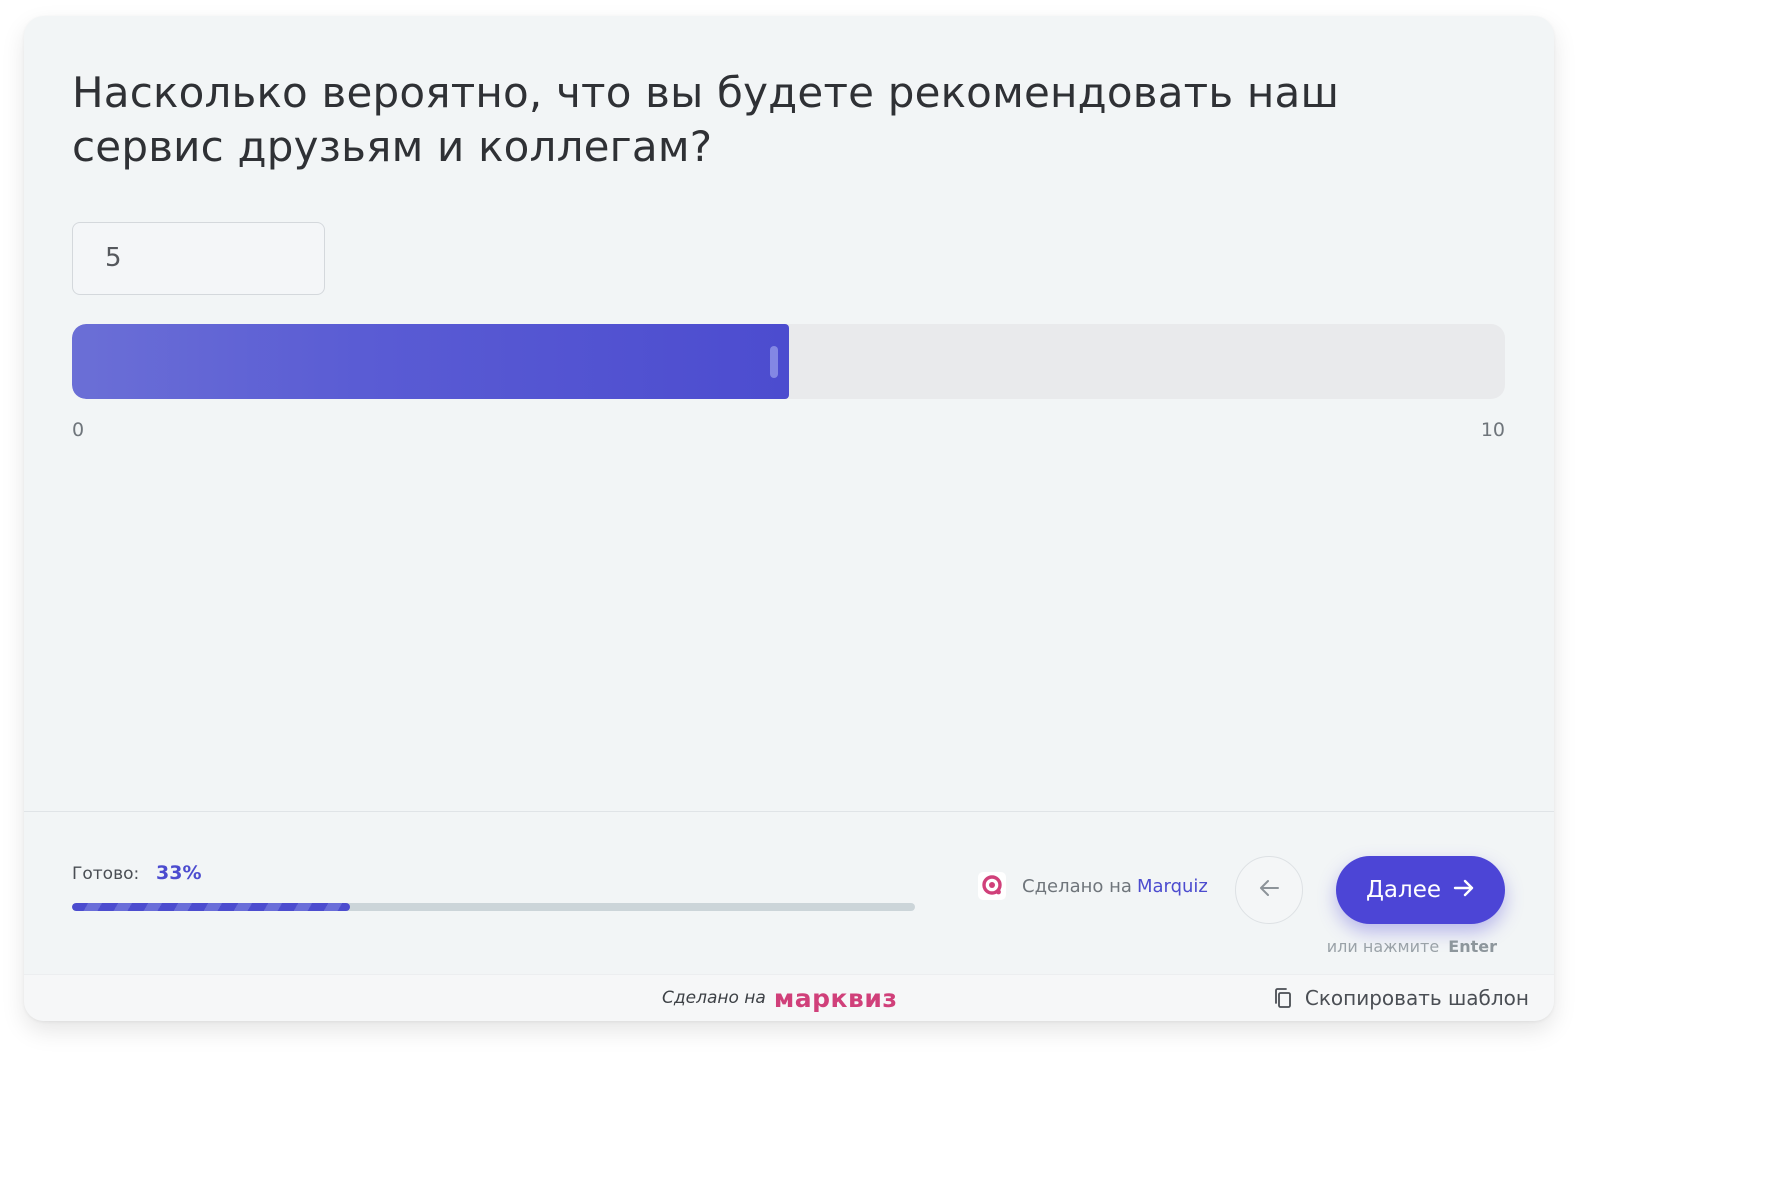 The width and height of the screenshot is (1770, 1184). I want to click on arrow-left-icon, so click(1269, 890).